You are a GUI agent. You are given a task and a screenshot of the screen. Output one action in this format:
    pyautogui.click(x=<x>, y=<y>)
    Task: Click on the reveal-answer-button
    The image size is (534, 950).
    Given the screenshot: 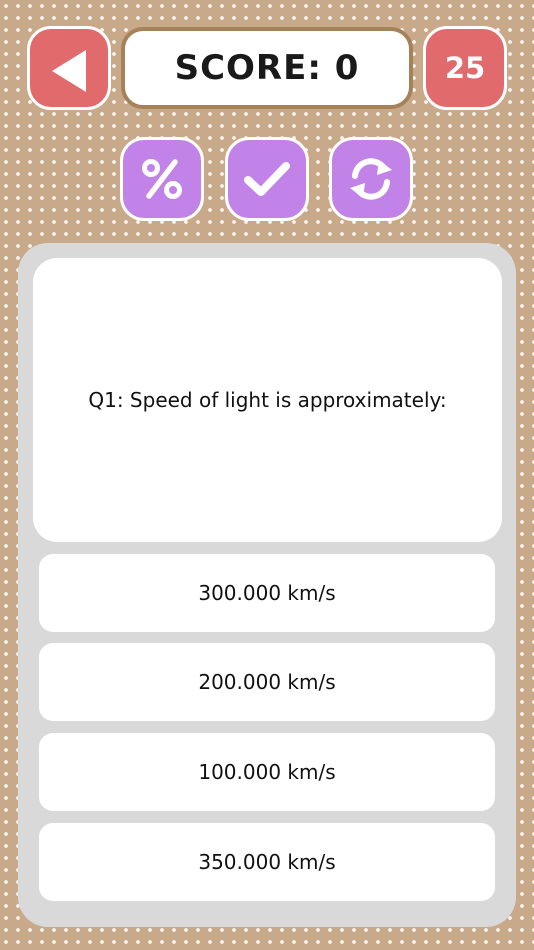 What is the action you would take?
    pyautogui.click(x=267, y=179)
    